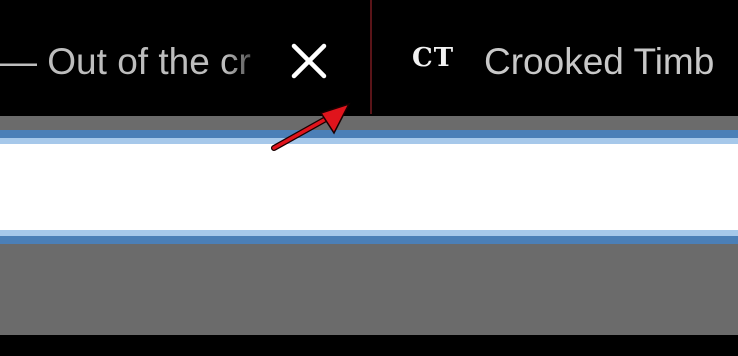 The image size is (738, 356). What do you see at coordinates (599, 61) in the screenshot?
I see `tab-title: Crooked Timb` at bounding box center [599, 61].